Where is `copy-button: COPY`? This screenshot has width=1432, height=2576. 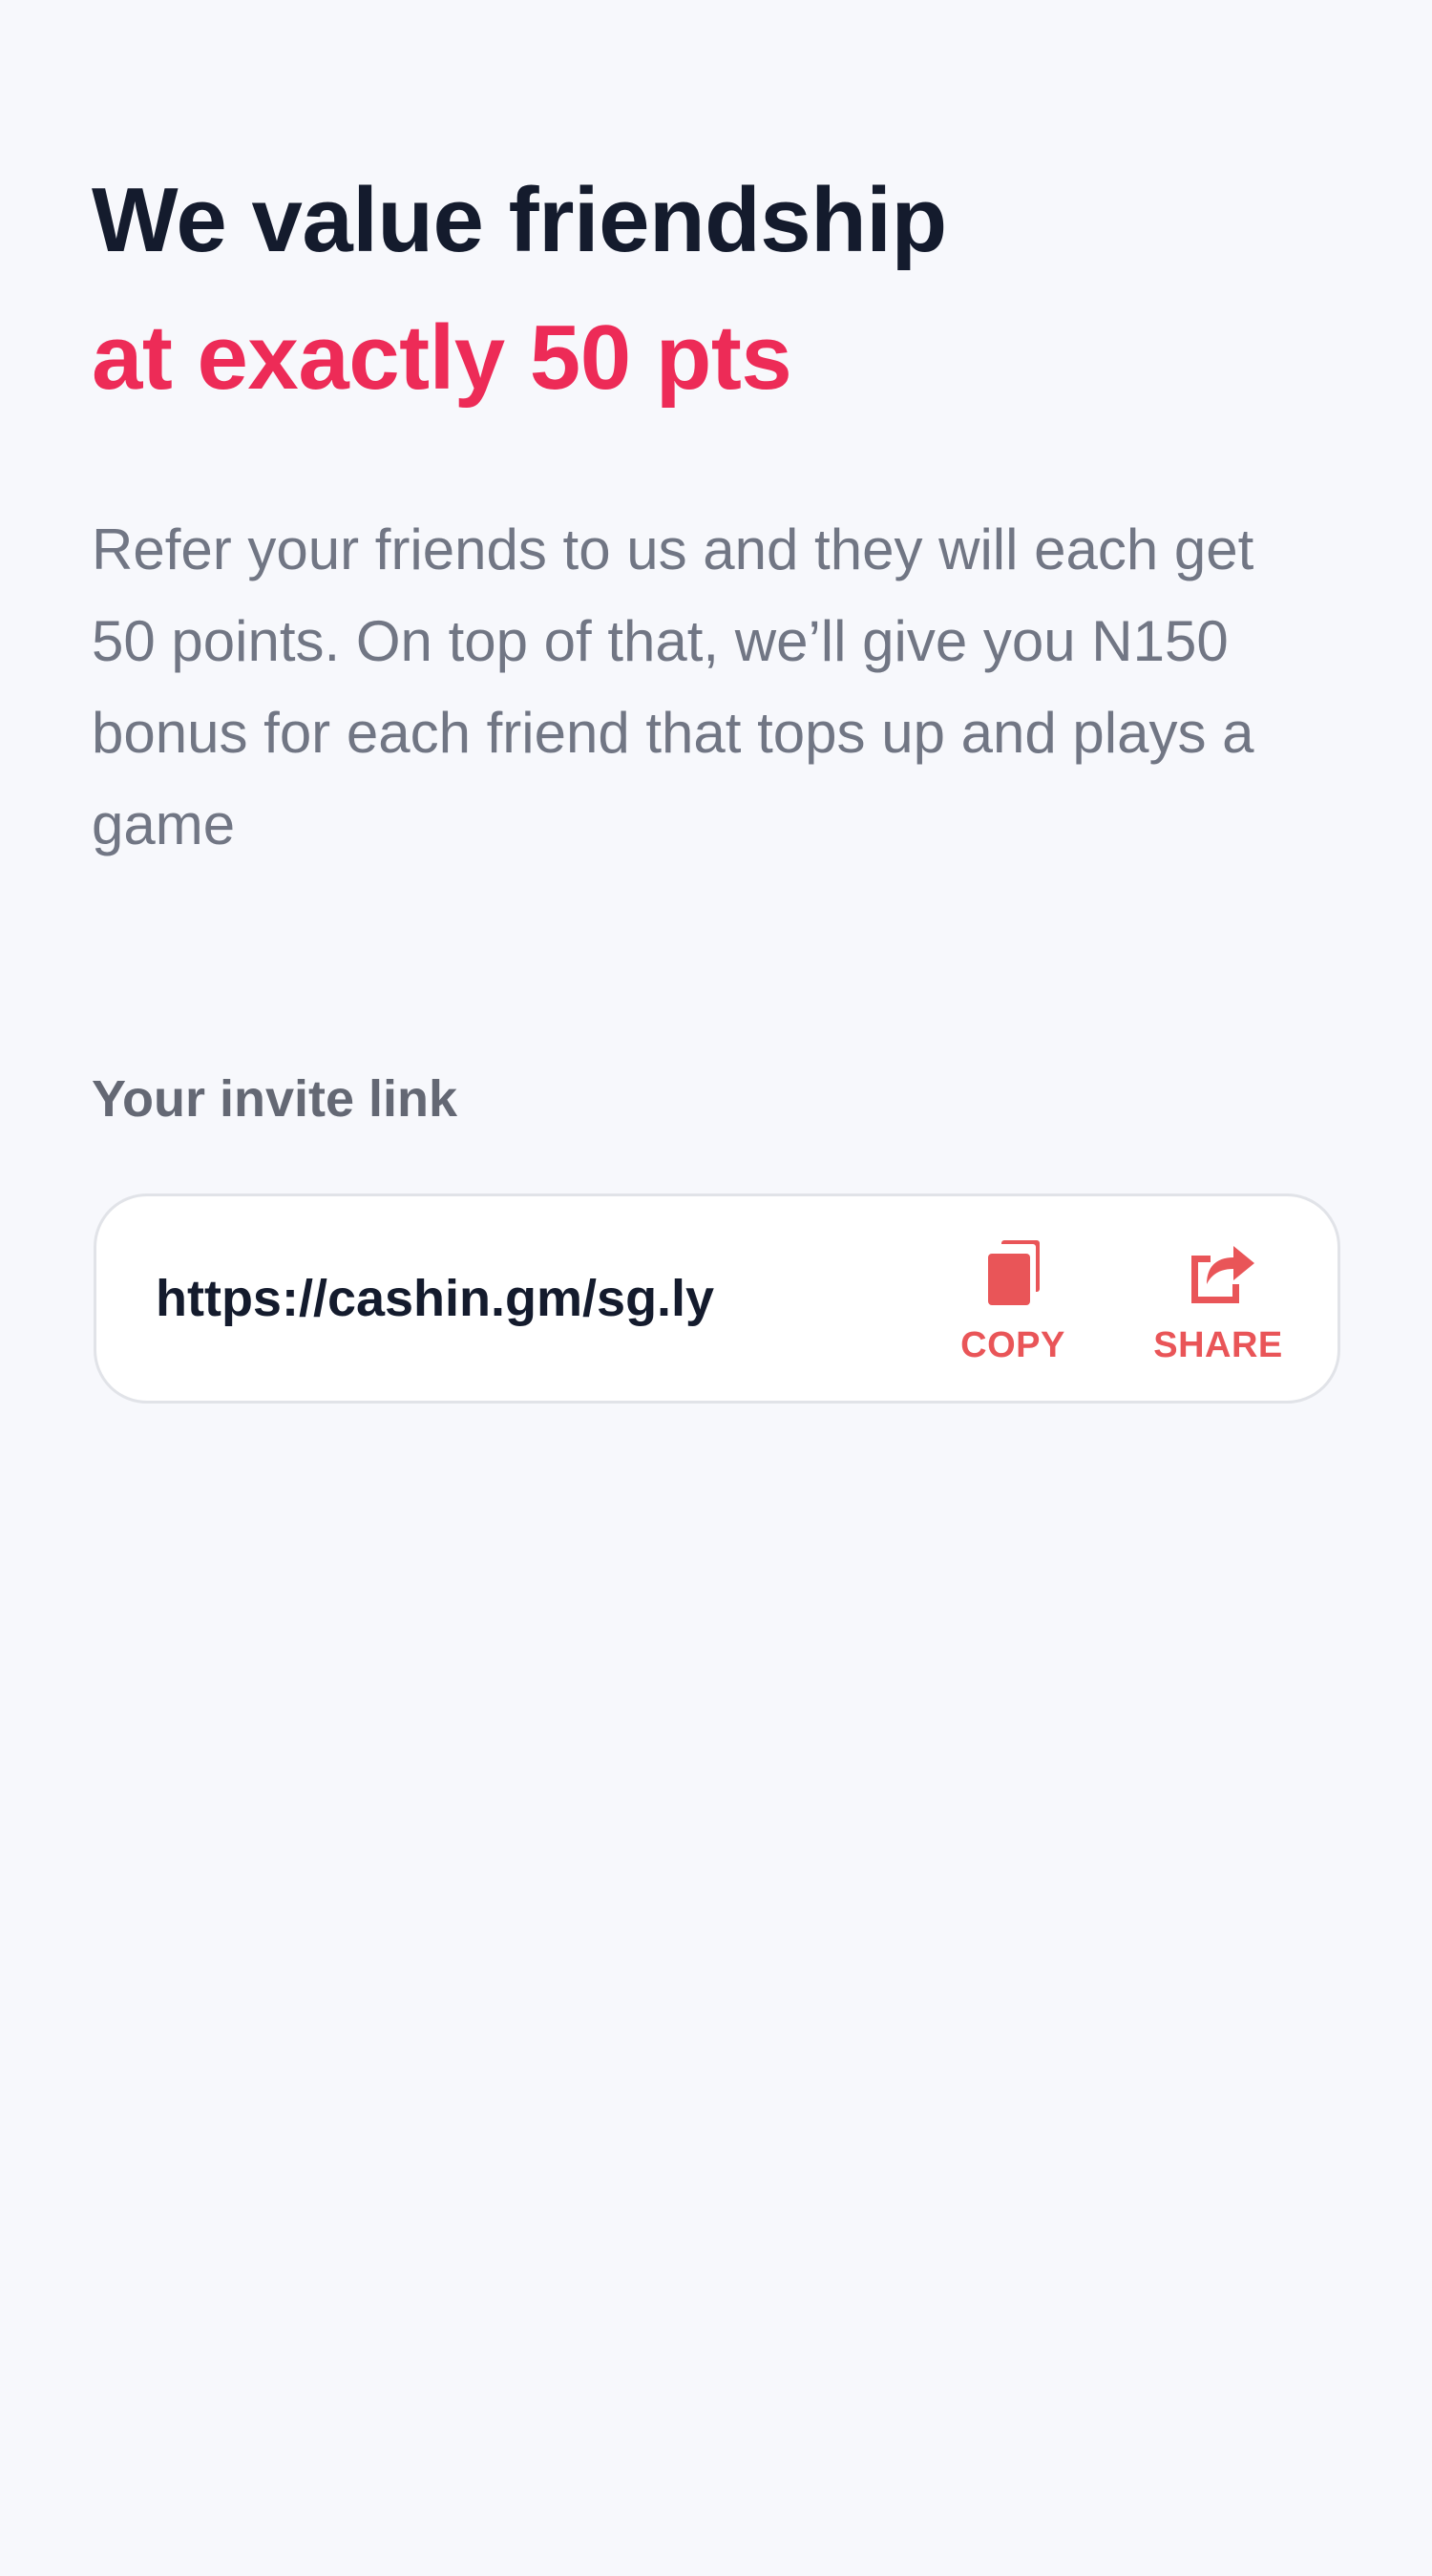
copy-button: COPY is located at coordinates (1013, 1298).